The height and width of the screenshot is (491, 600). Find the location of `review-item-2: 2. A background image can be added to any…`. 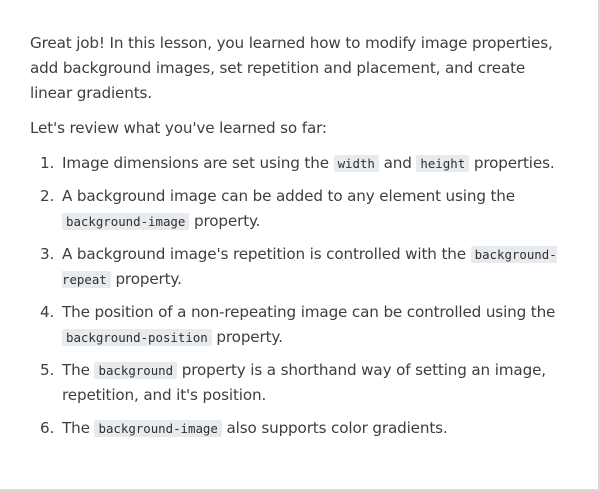

review-item-2: 2. A background image can be added to any… is located at coordinates (300, 209).